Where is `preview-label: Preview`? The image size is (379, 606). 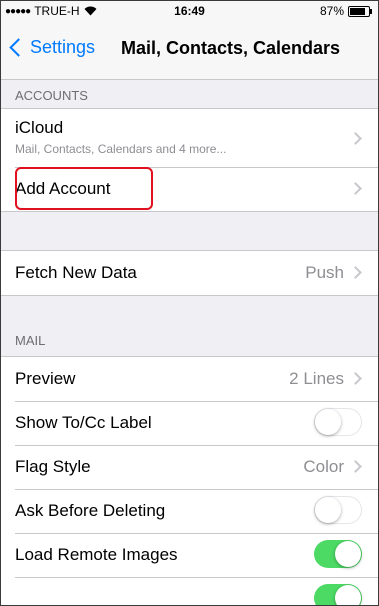 preview-label: Preview is located at coordinates (45, 378).